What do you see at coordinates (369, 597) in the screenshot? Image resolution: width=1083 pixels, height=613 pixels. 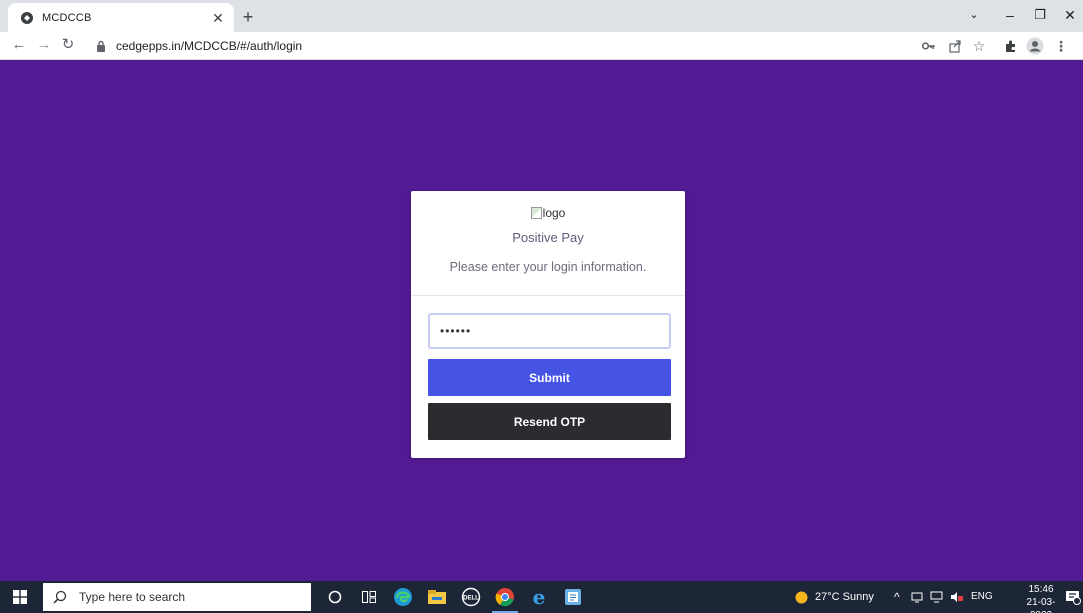 I see `task-view-icon` at bounding box center [369, 597].